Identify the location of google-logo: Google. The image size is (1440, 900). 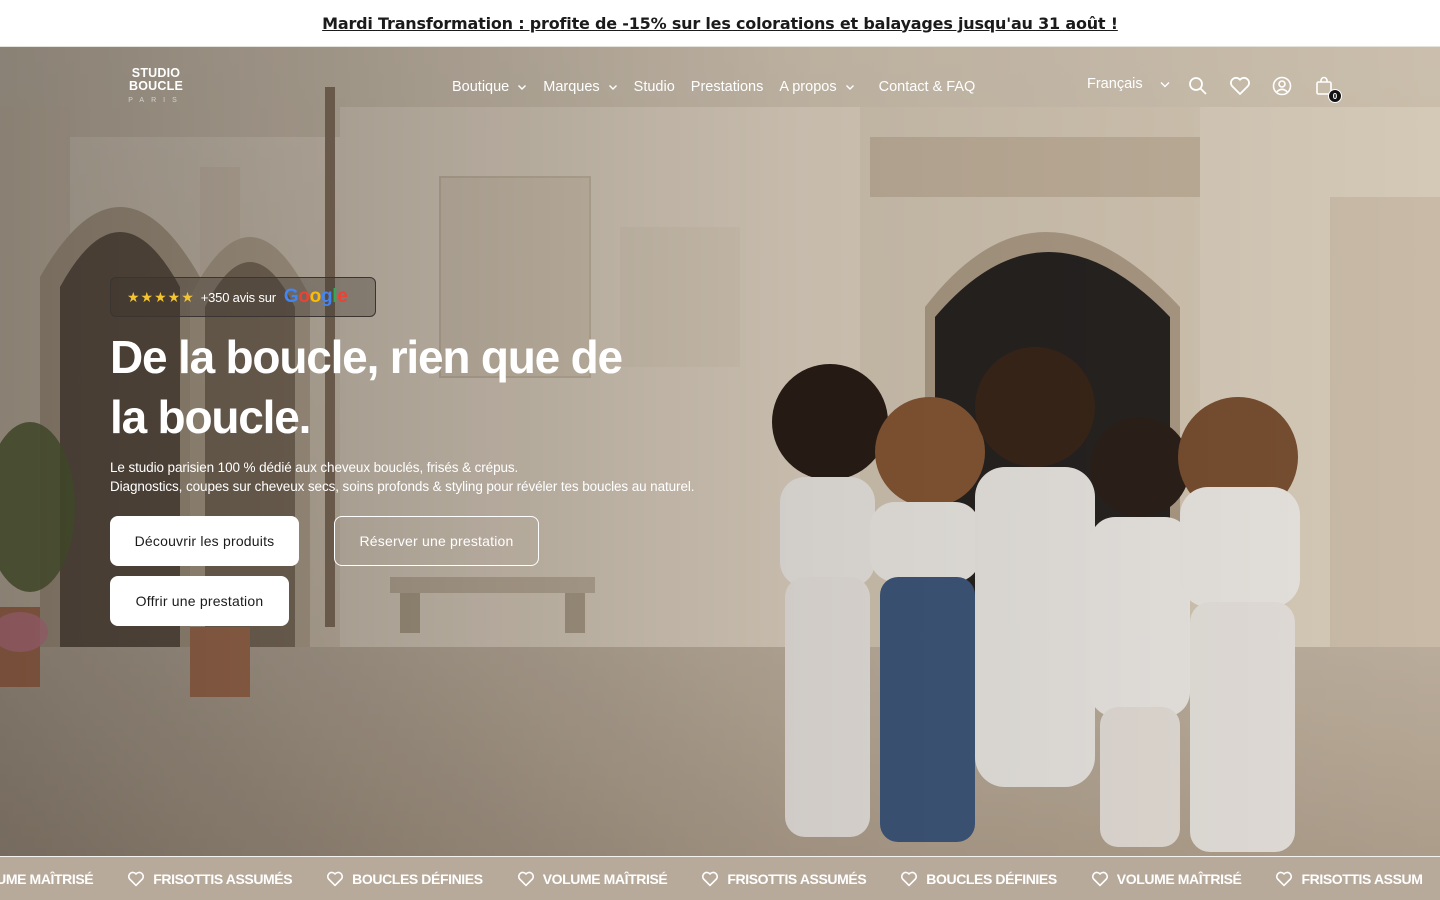
(315, 296).